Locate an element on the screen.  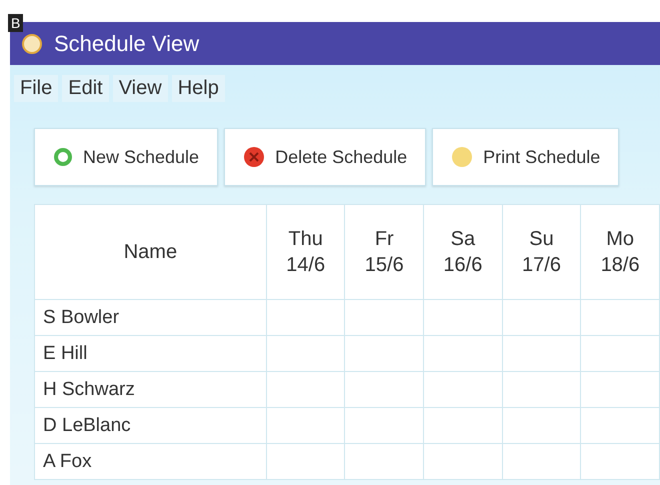
column-header: Fr 15/6 is located at coordinates (384, 252).